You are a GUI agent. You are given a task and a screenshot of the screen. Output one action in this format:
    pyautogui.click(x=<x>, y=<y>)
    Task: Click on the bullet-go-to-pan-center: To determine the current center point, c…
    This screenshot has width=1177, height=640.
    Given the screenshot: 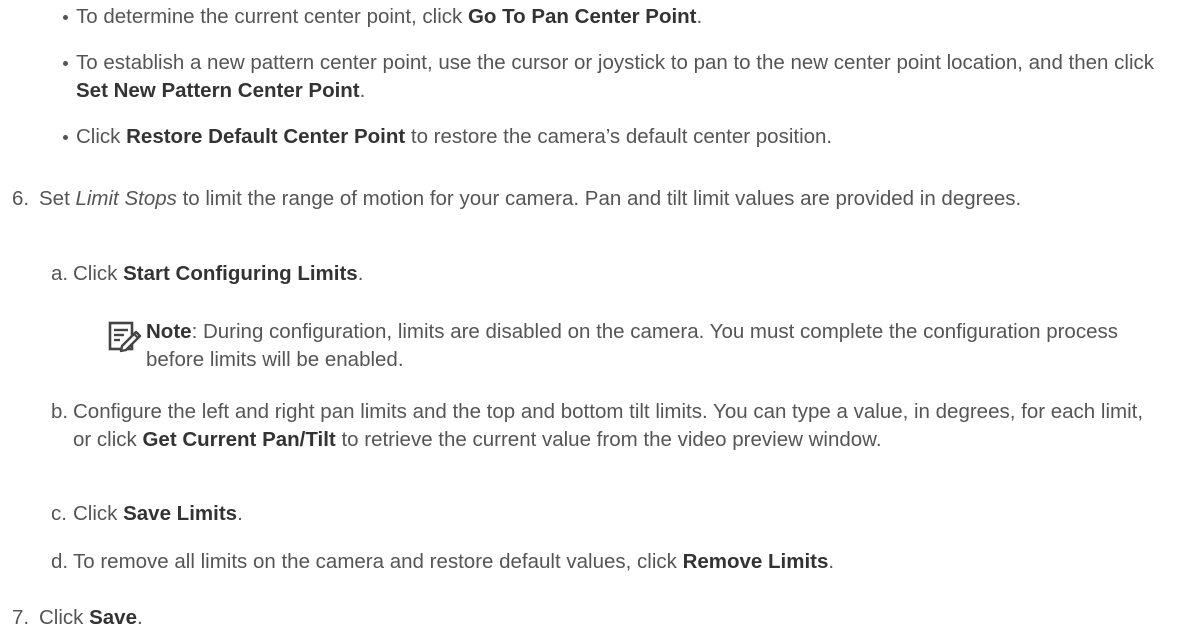 What is the action you would take?
    pyautogui.click(x=609, y=17)
    